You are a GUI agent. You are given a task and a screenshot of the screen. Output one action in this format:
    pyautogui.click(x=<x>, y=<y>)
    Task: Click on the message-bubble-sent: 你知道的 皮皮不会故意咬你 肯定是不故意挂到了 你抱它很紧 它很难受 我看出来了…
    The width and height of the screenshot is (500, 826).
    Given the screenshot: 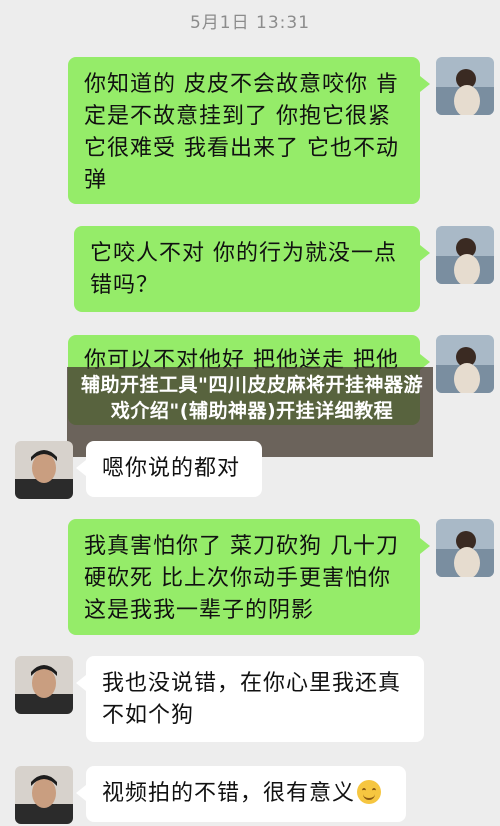 What is the action you would take?
    pyautogui.click(x=244, y=130)
    